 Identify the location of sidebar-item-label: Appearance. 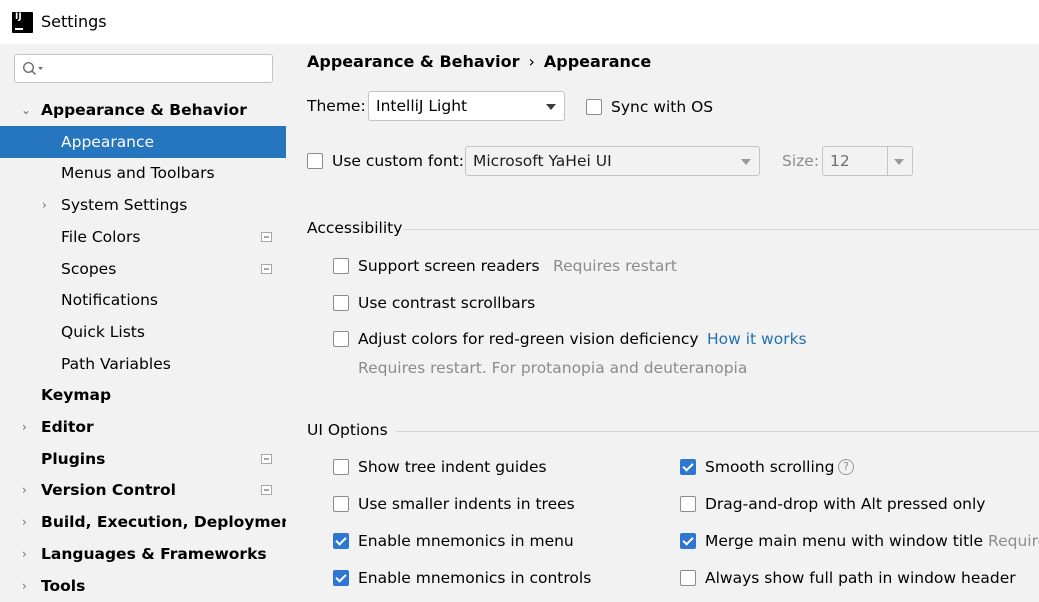
(108, 142).